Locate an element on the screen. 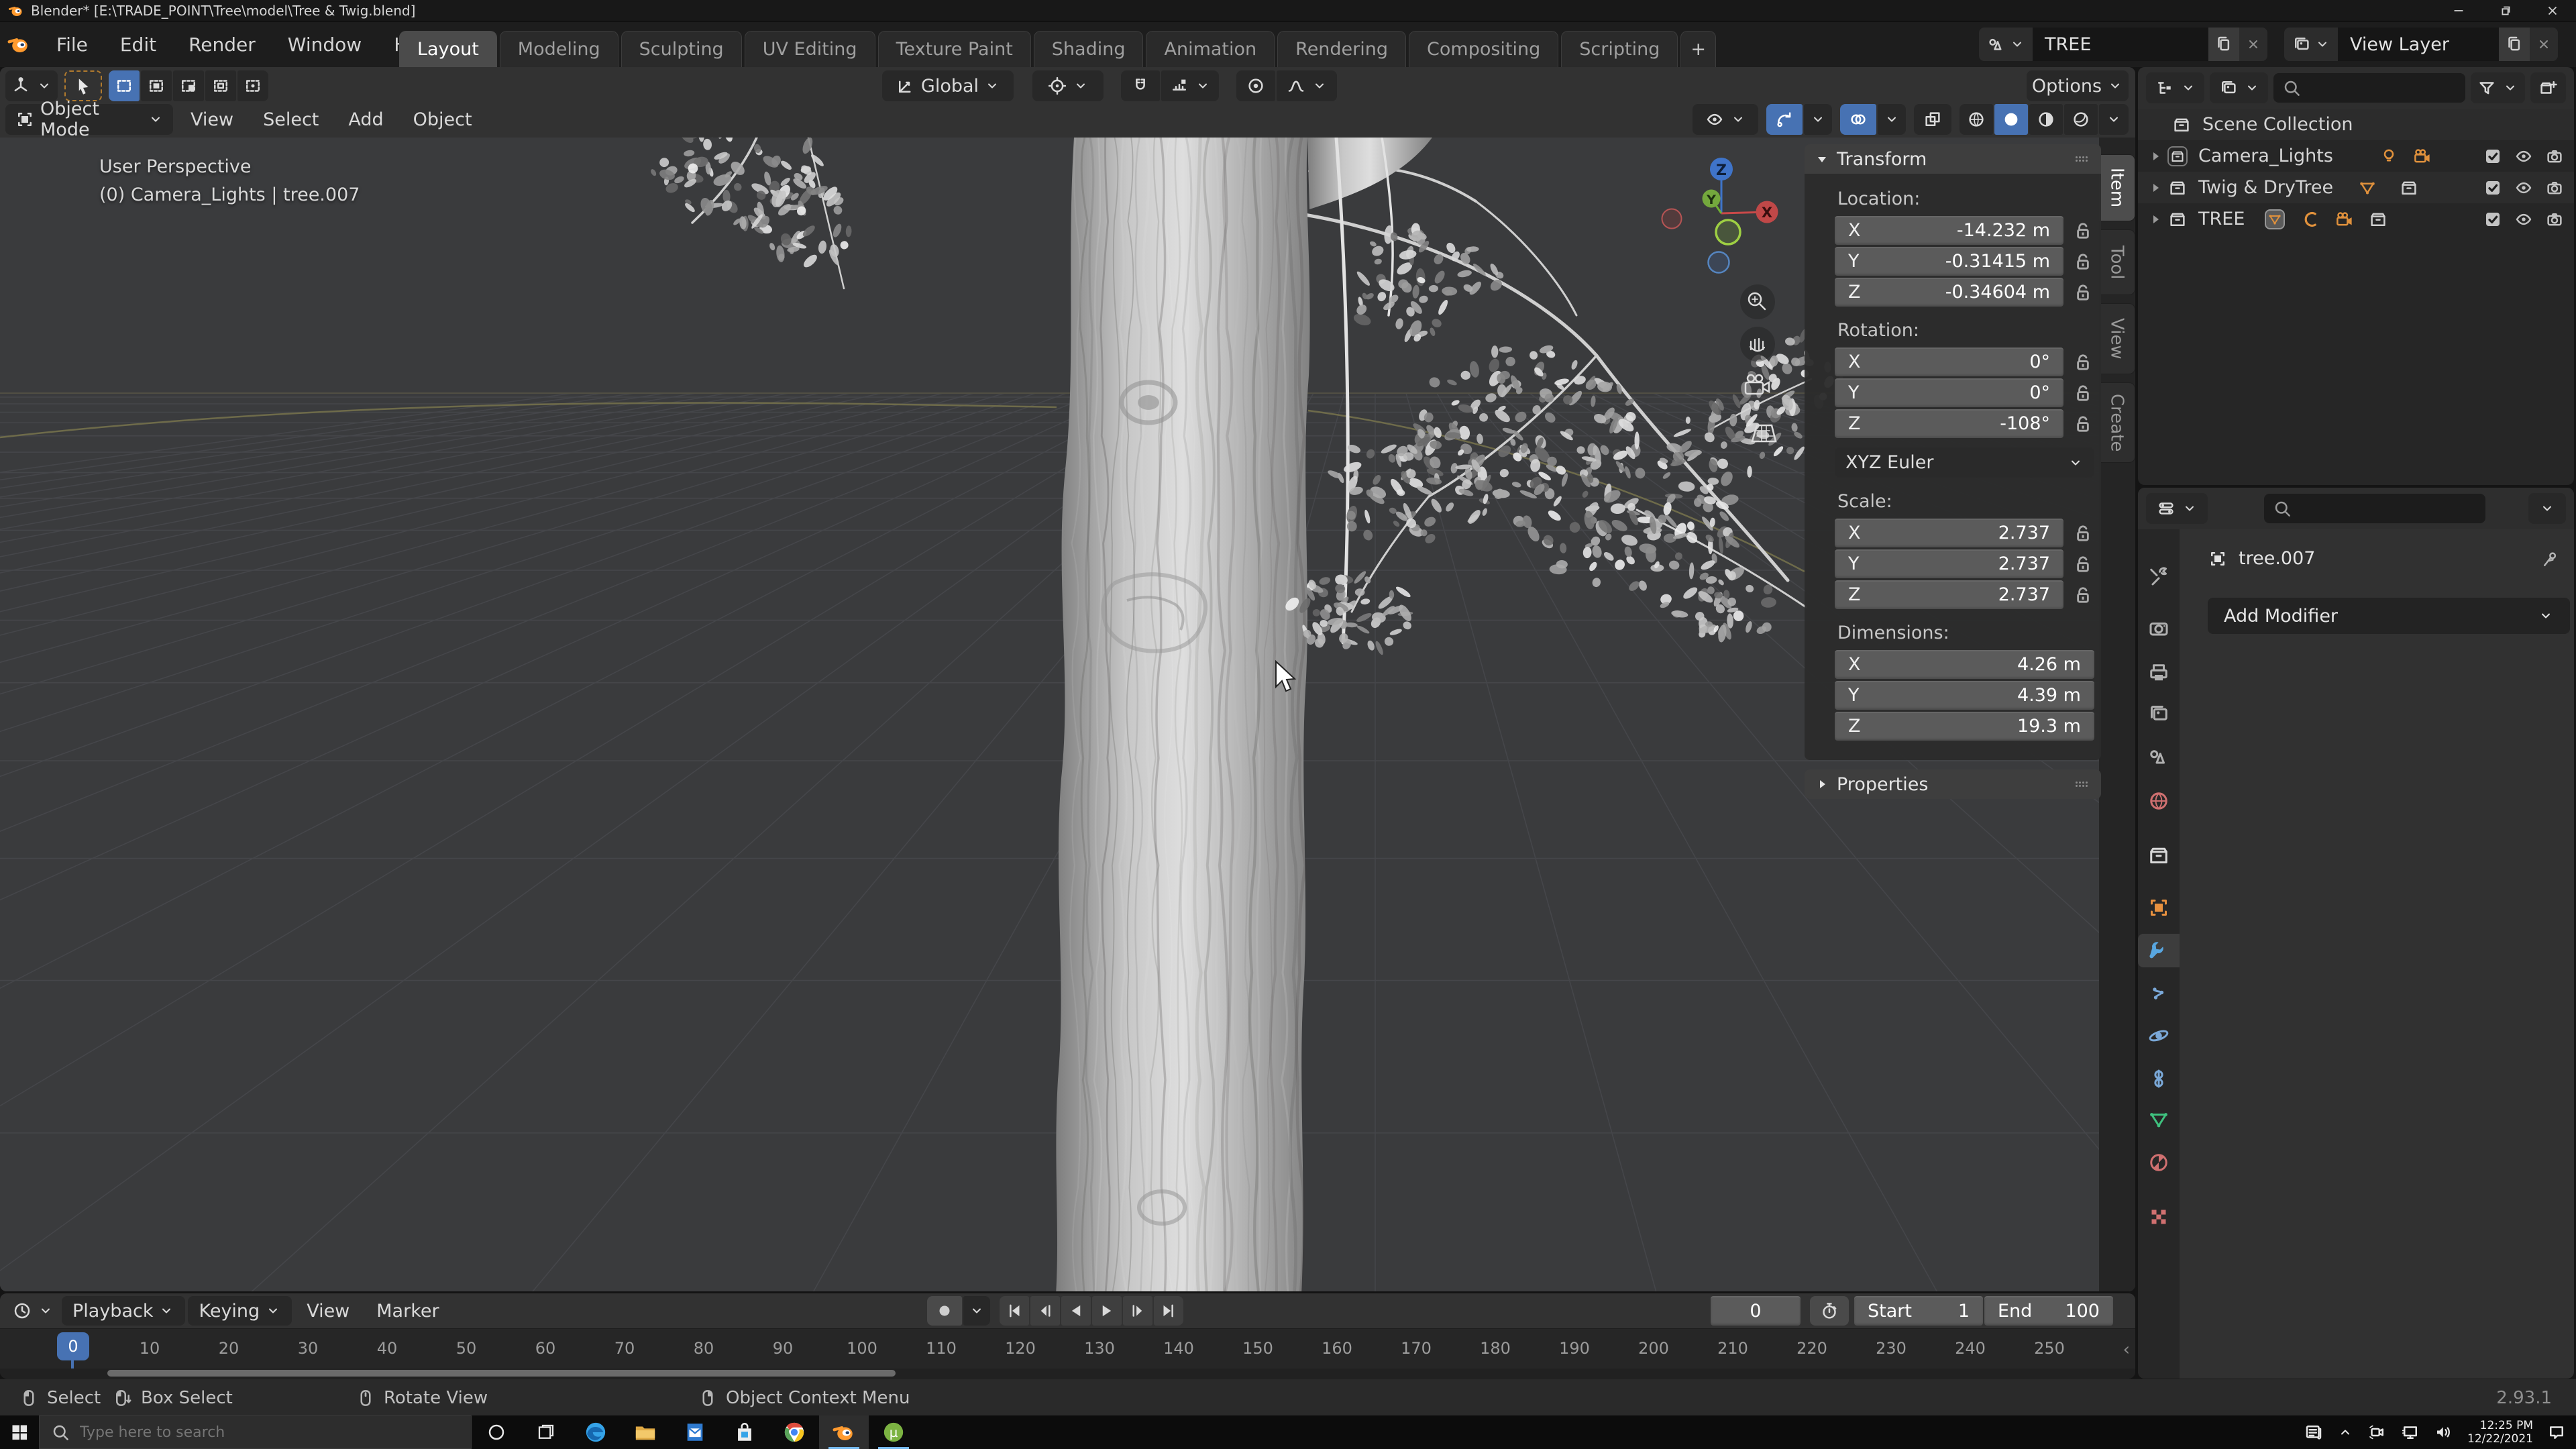 This screenshot has height=1449, width=2576. sidebar-tab-item: Item is located at coordinates (2117, 187).